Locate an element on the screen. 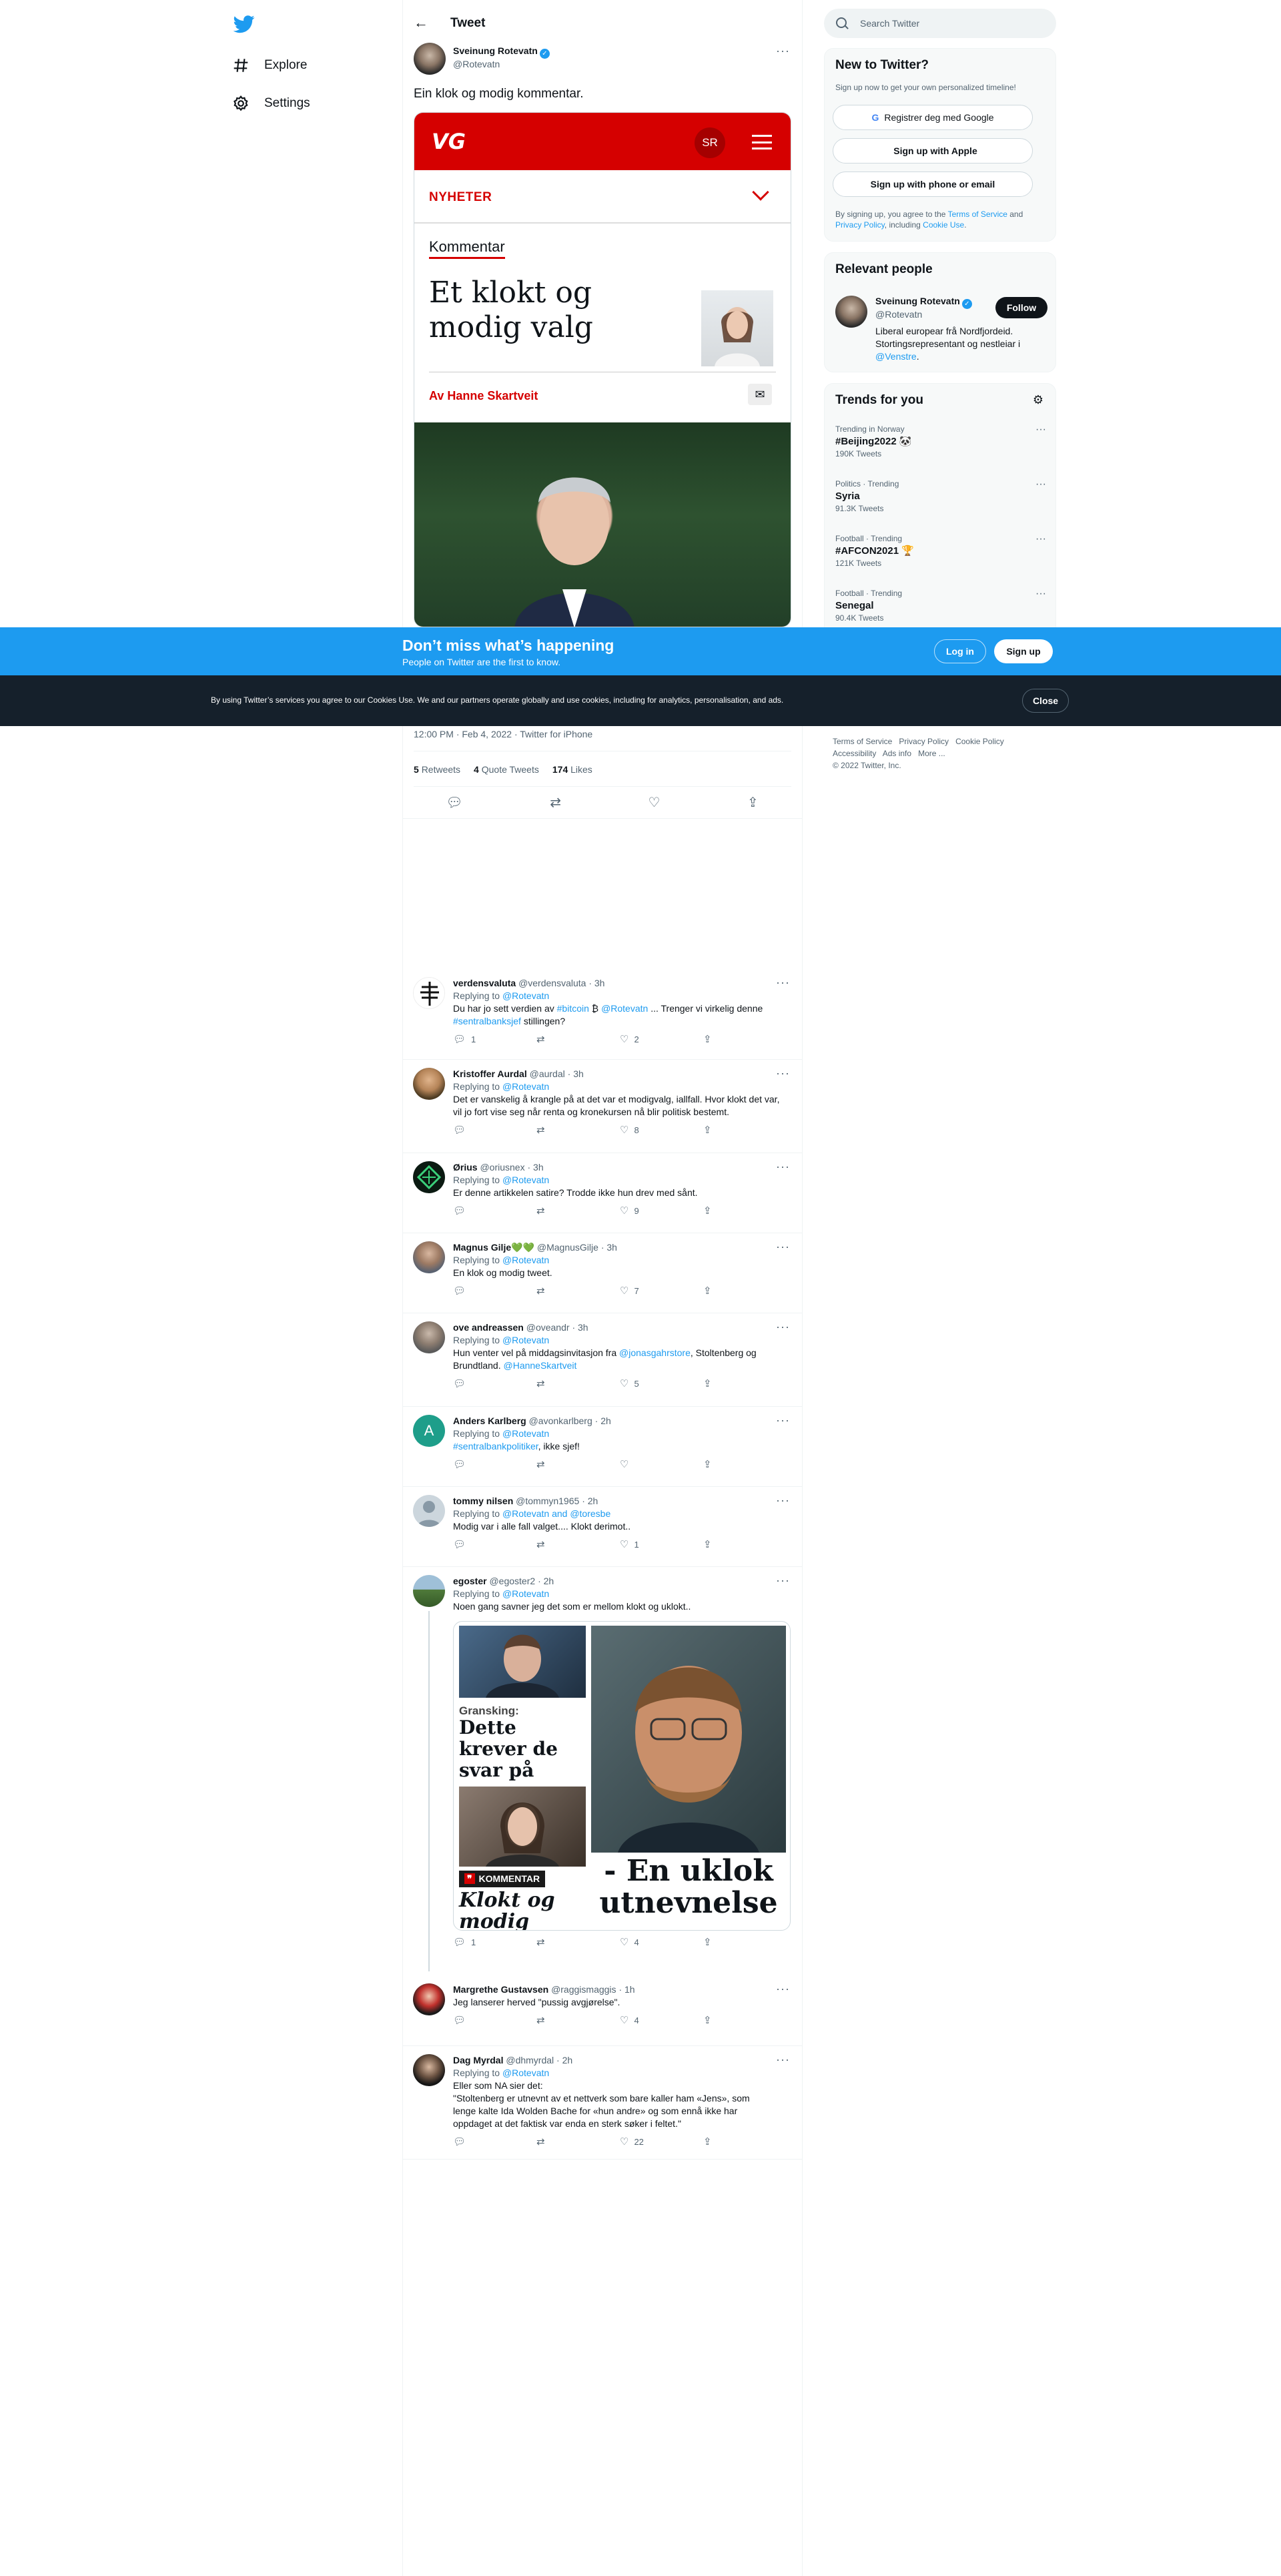  like-button: ♡ 5 is located at coordinates (662, 1383).